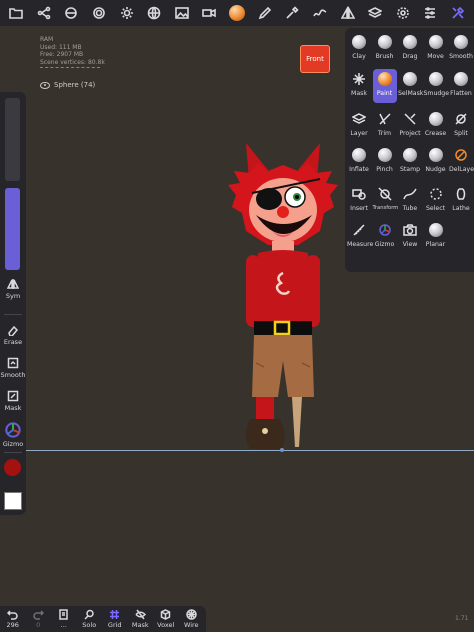 This screenshot has width=474, height=632. What do you see at coordinates (13, 342) in the screenshot?
I see `erase-label: Erase` at bounding box center [13, 342].